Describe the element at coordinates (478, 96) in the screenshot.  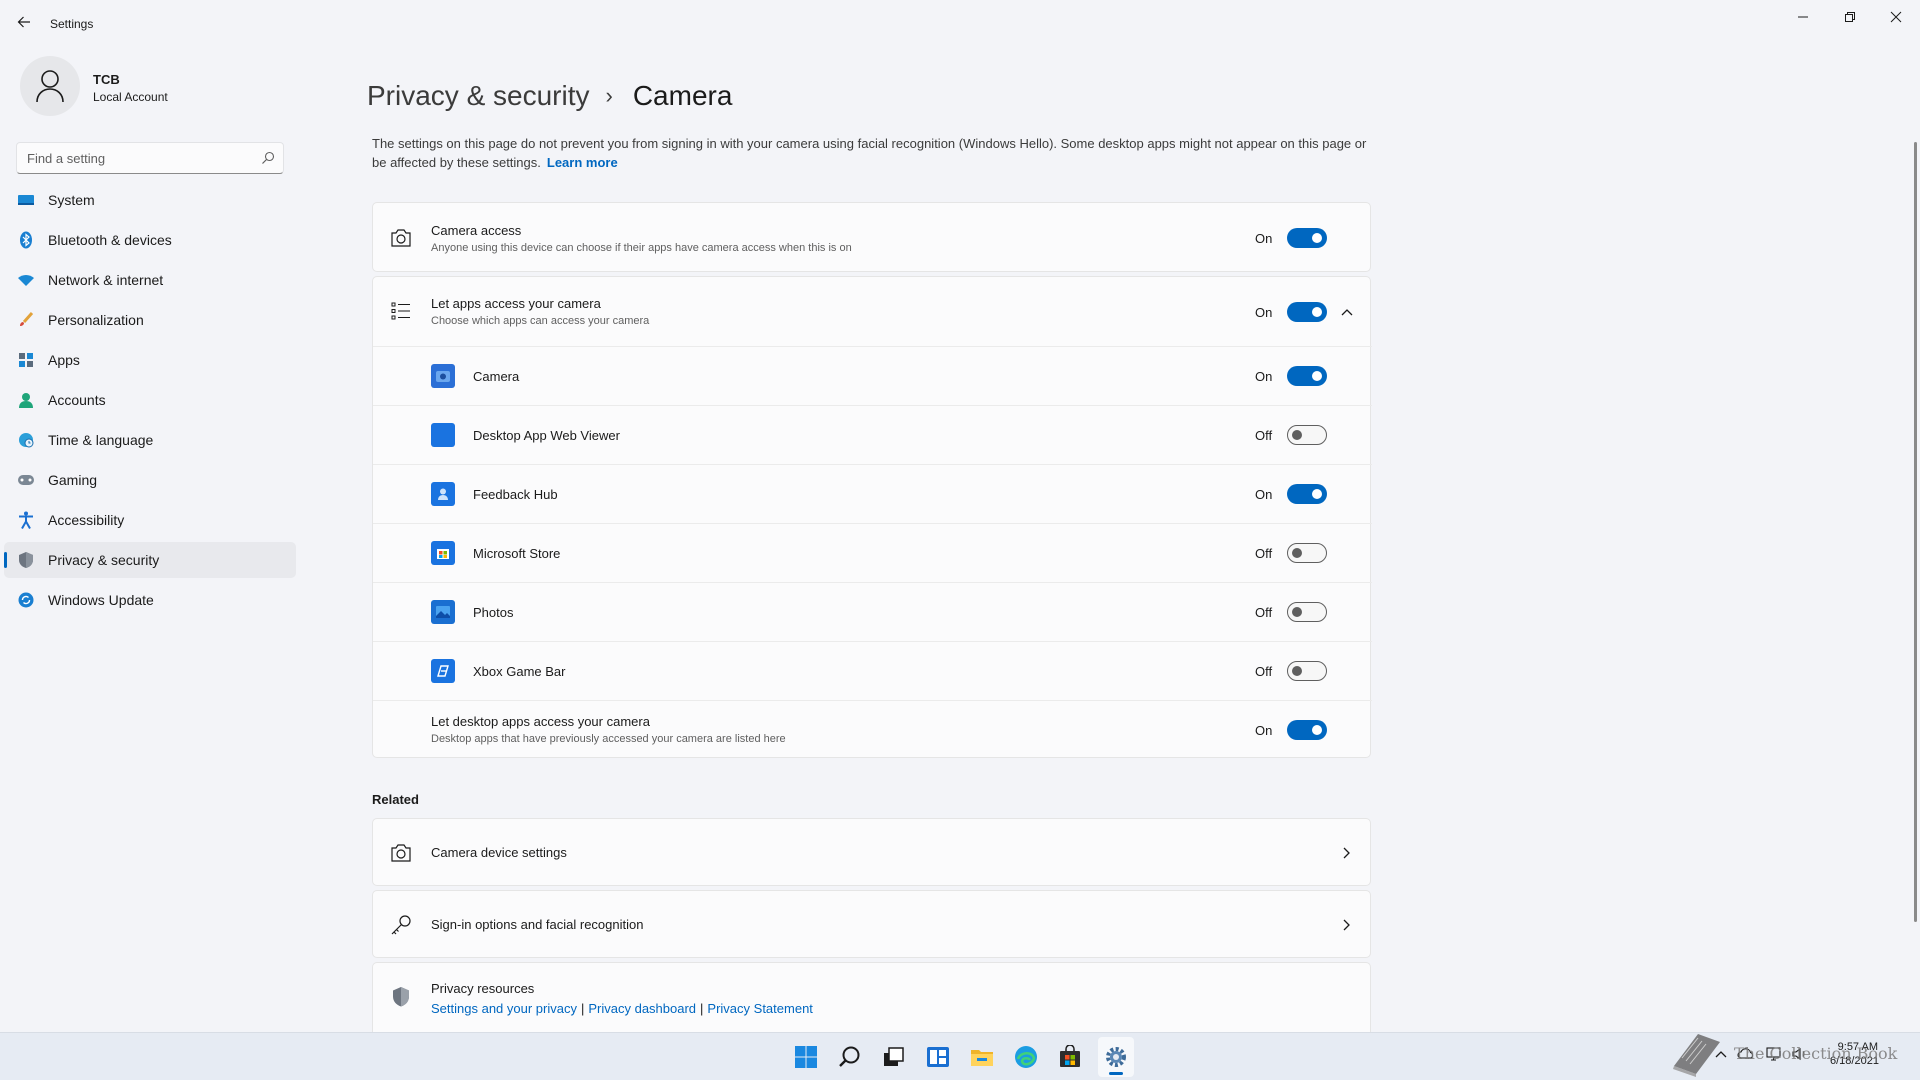
I see `breadcrumb-parent: Privacy & security` at that location.